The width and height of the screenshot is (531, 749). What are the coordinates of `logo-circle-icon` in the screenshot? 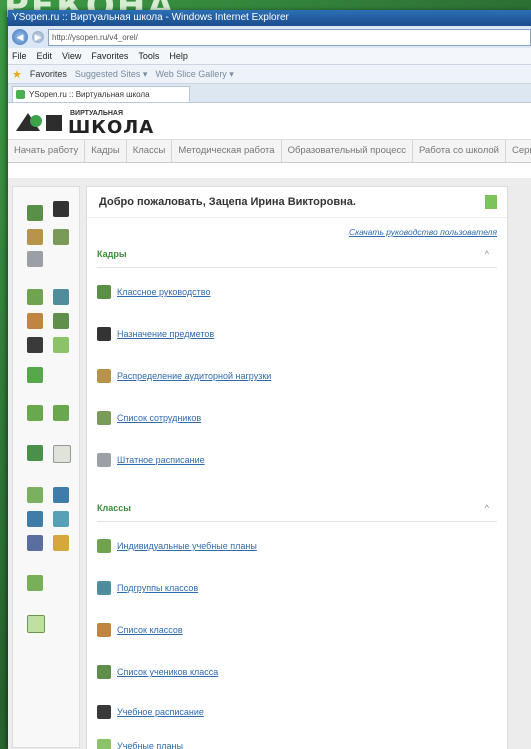 It's located at (36, 121).